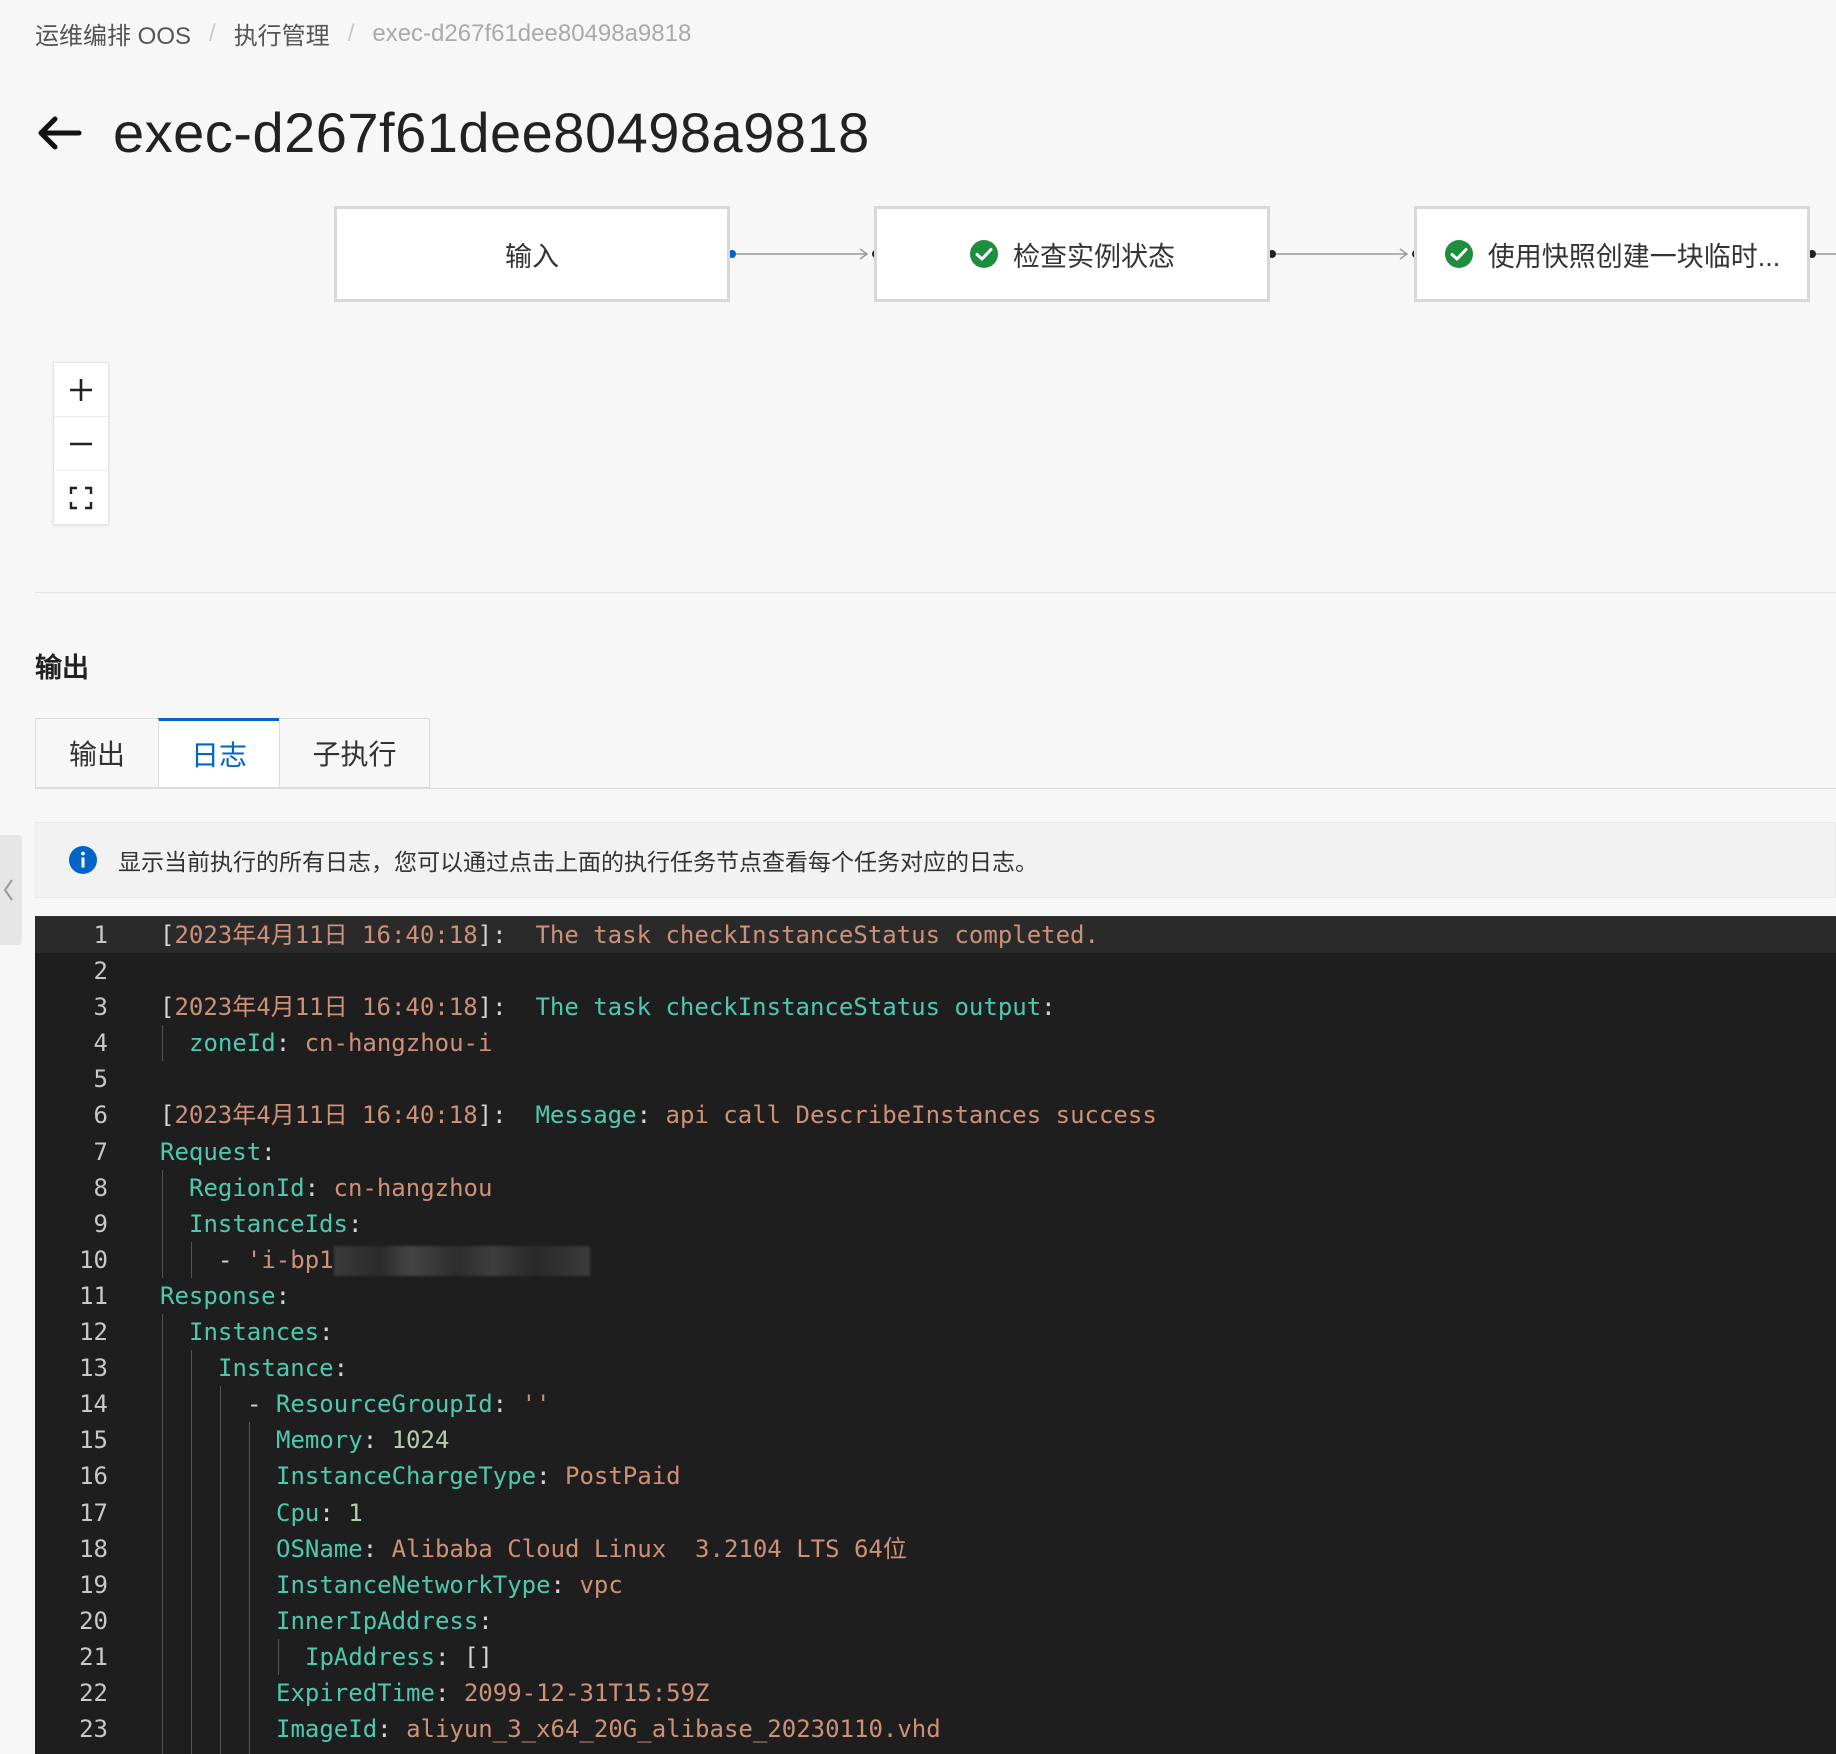 The height and width of the screenshot is (1754, 1836). Describe the element at coordinates (601, 1584) in the screenshot. I see `log-token: vpc` at that location.